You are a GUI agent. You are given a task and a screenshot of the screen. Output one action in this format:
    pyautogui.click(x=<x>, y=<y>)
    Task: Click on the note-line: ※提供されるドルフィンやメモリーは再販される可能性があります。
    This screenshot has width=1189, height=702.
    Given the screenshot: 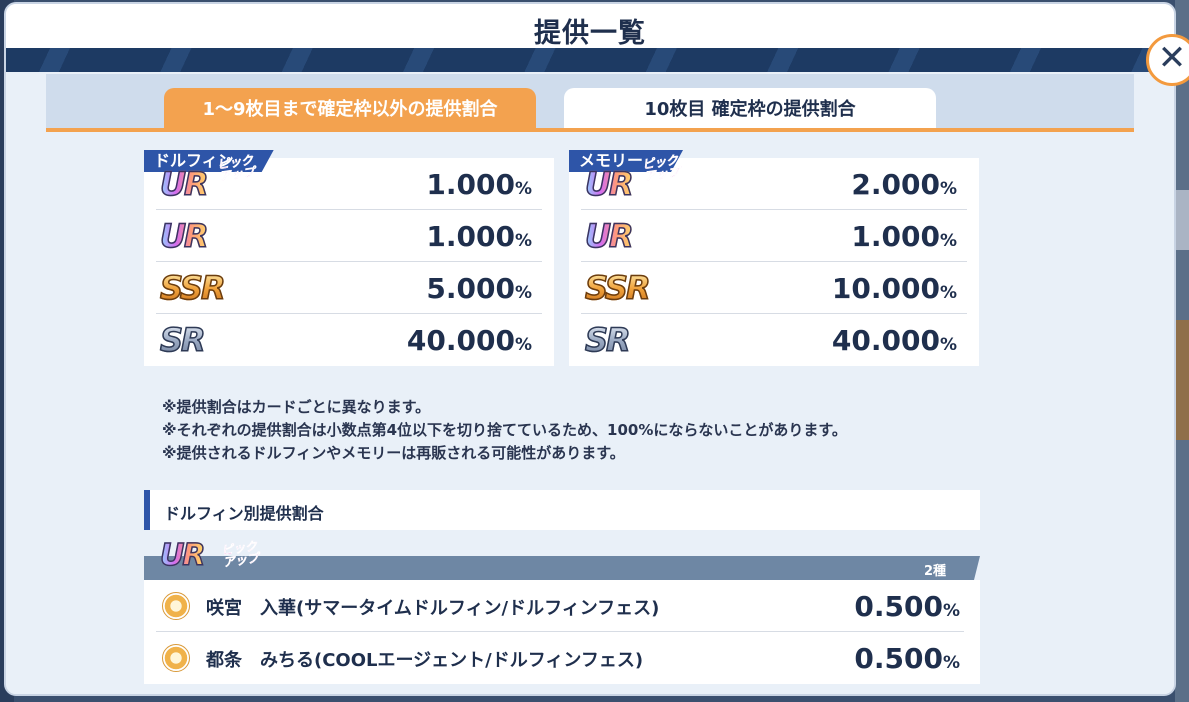 What is the action you would take?
    pyautogui.click(x=393, y=453)
    